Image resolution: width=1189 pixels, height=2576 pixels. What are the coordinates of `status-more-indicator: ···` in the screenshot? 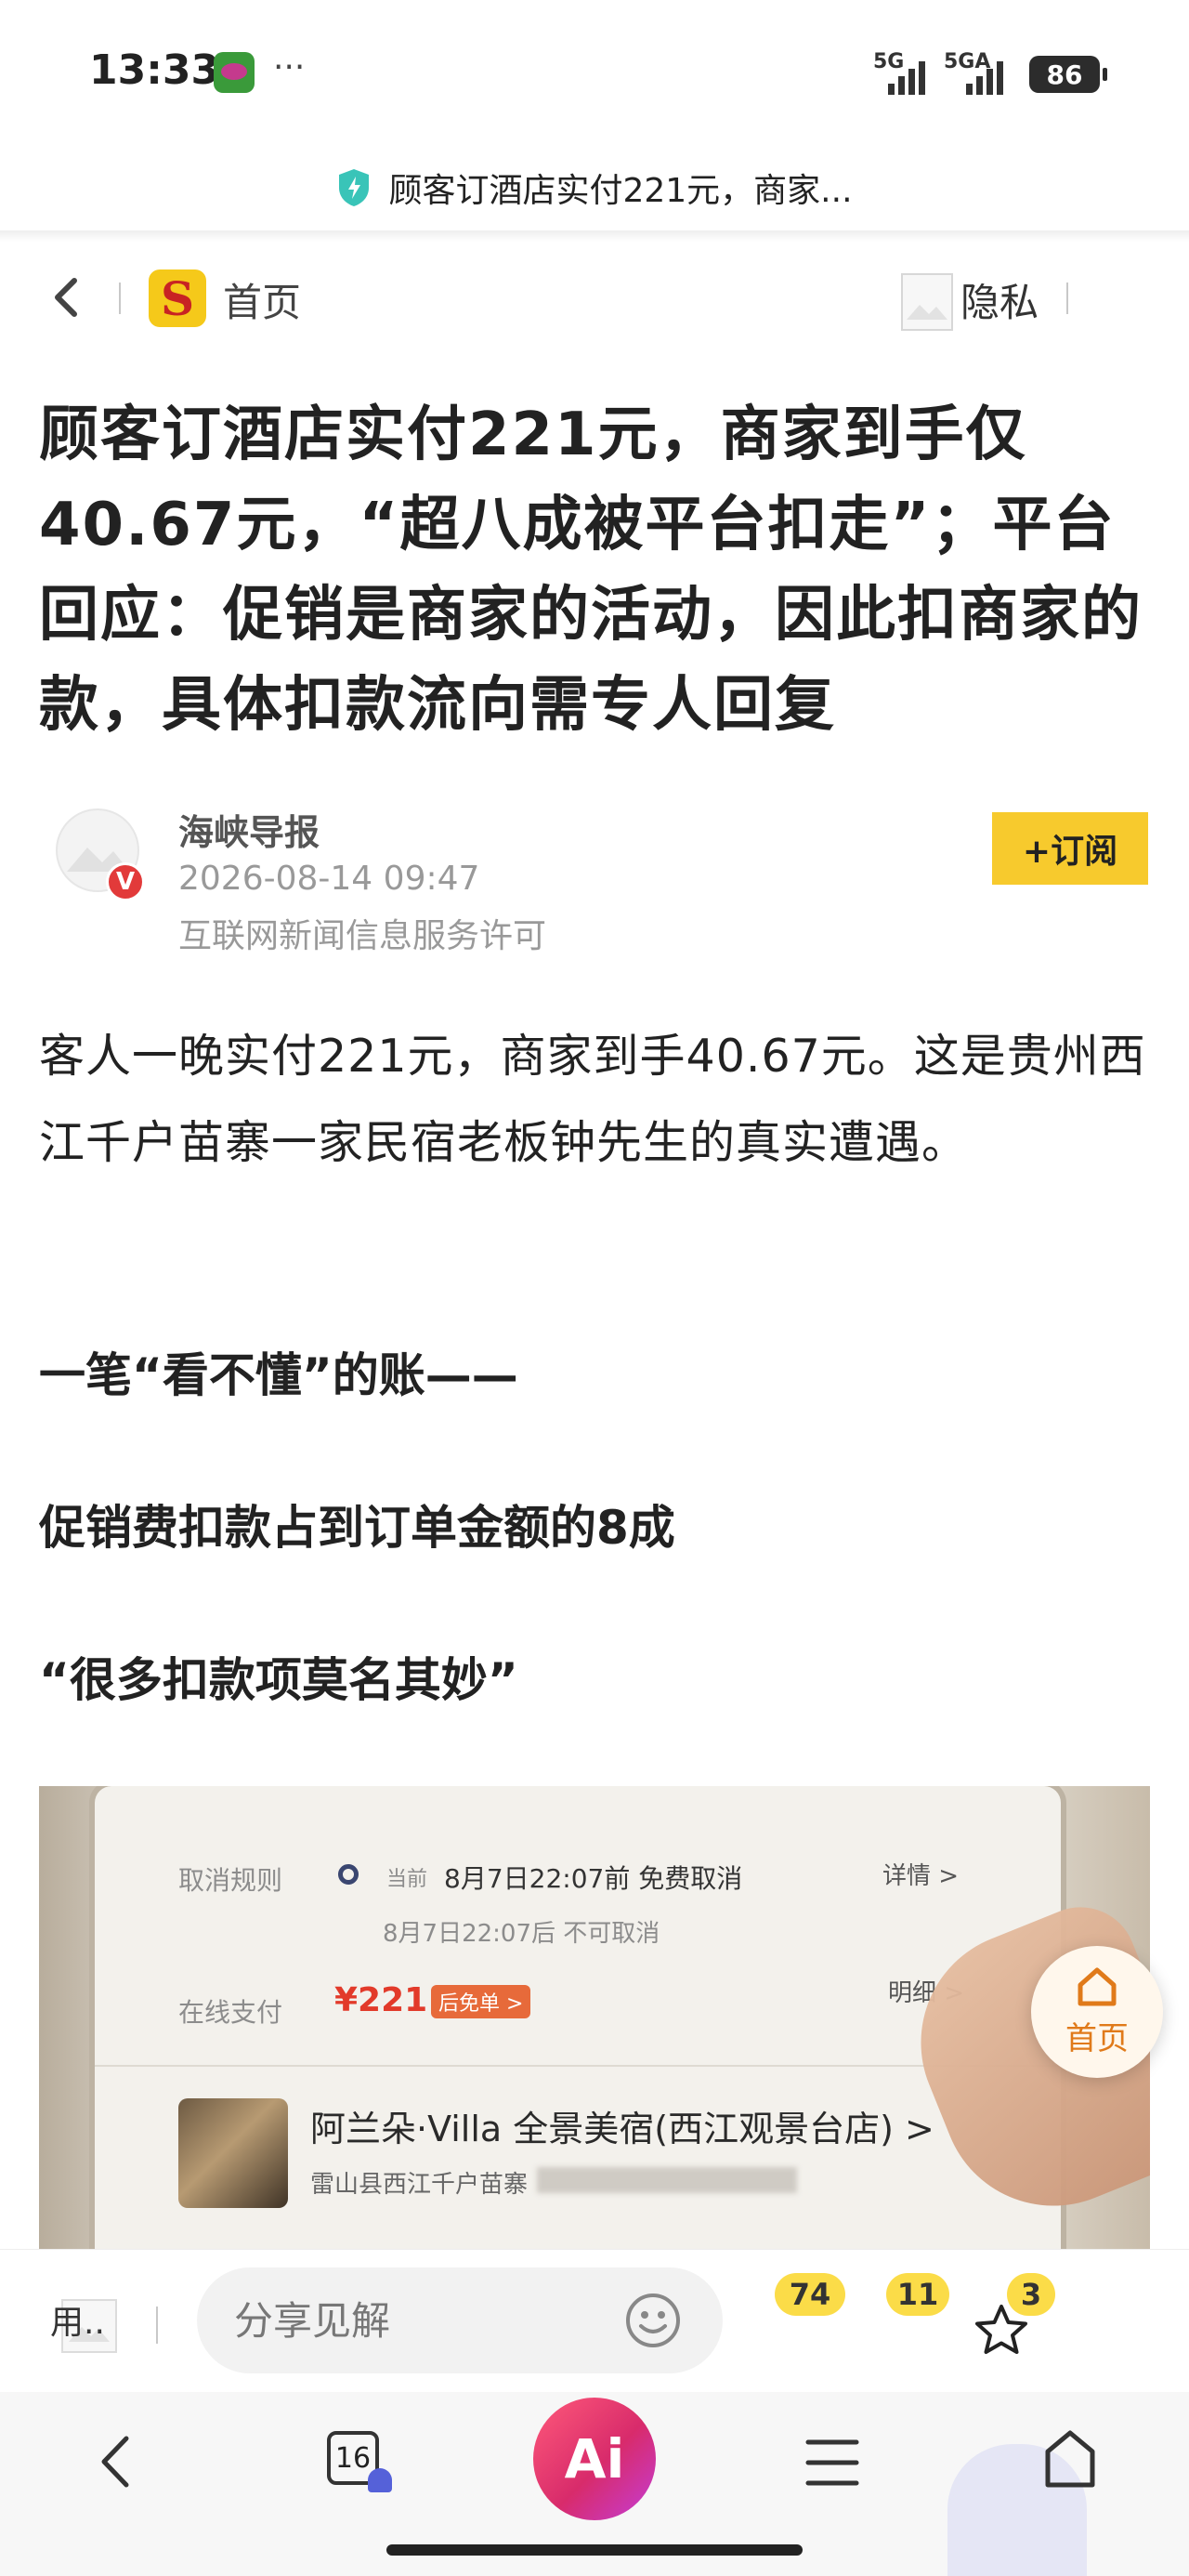 It's located at (289, 67).